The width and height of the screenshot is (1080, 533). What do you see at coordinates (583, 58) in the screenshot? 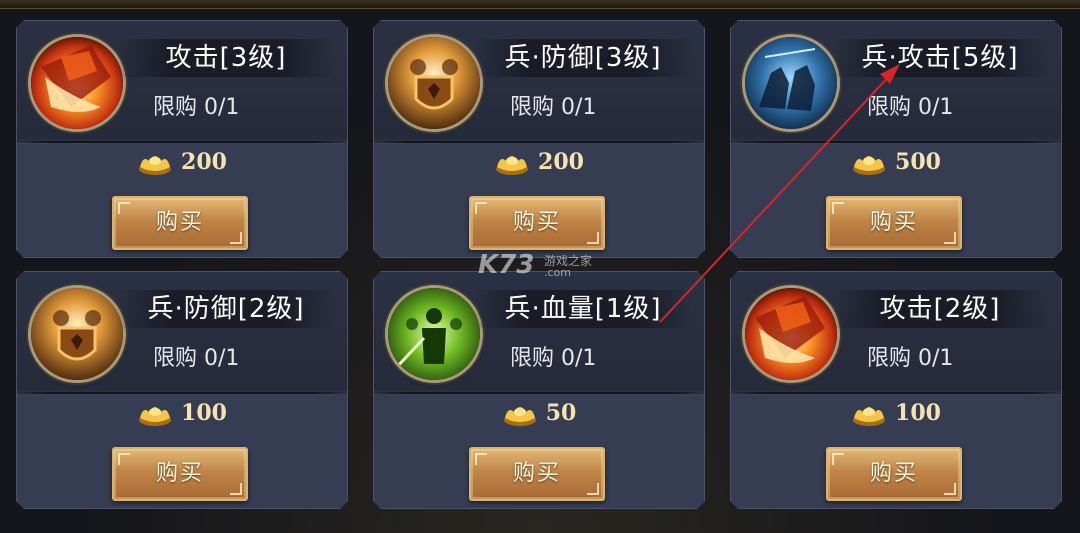
I see `item-title: 兵·防御[3级]` at bounding box center [583, 58].